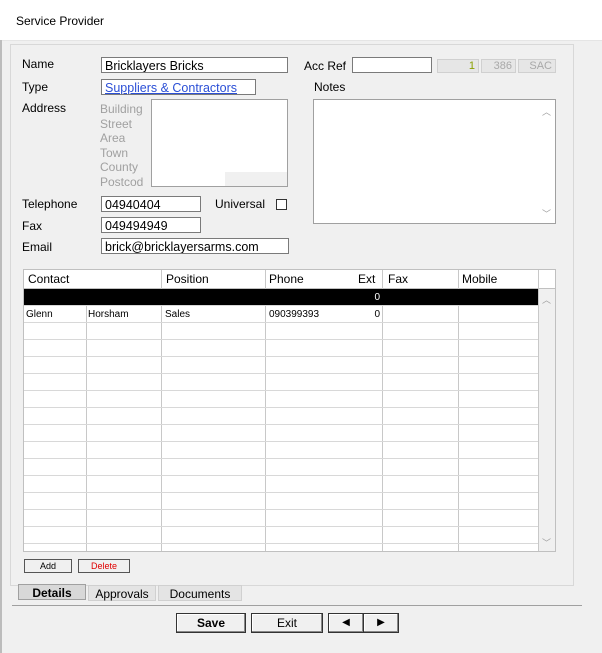 The width and height of the screenshot is (602, 653). I want to click on delete-contact-button: Delete, so click(104, 566).